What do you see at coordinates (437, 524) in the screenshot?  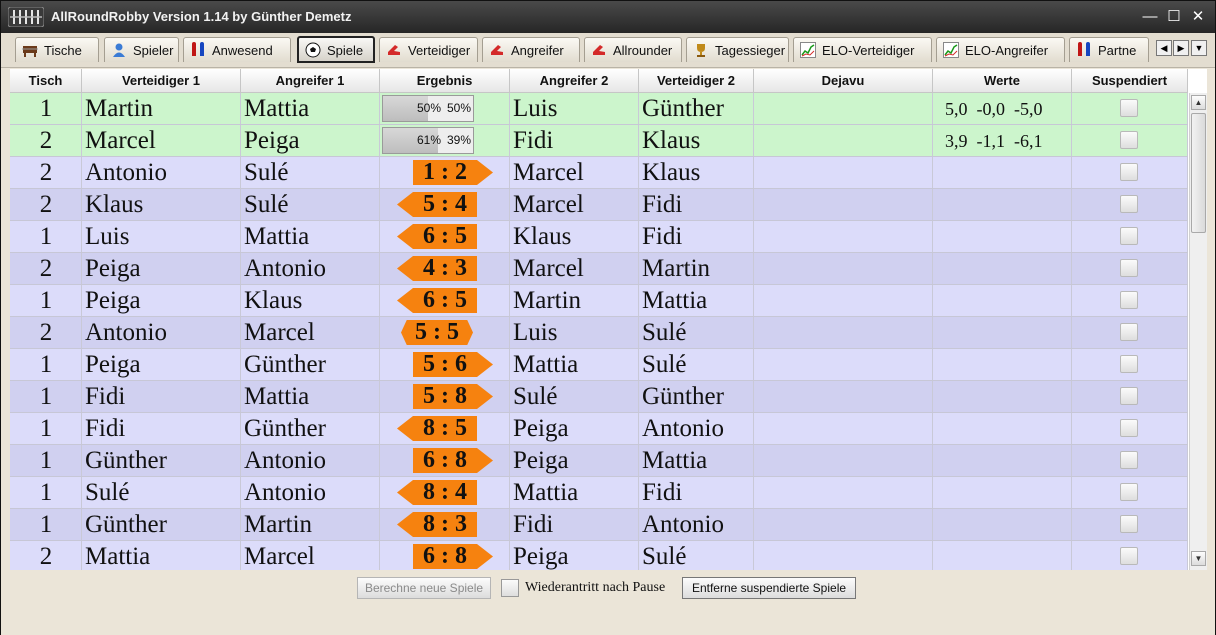 I see `score-badge: 8 : 3` at bounding box center [437, 524].